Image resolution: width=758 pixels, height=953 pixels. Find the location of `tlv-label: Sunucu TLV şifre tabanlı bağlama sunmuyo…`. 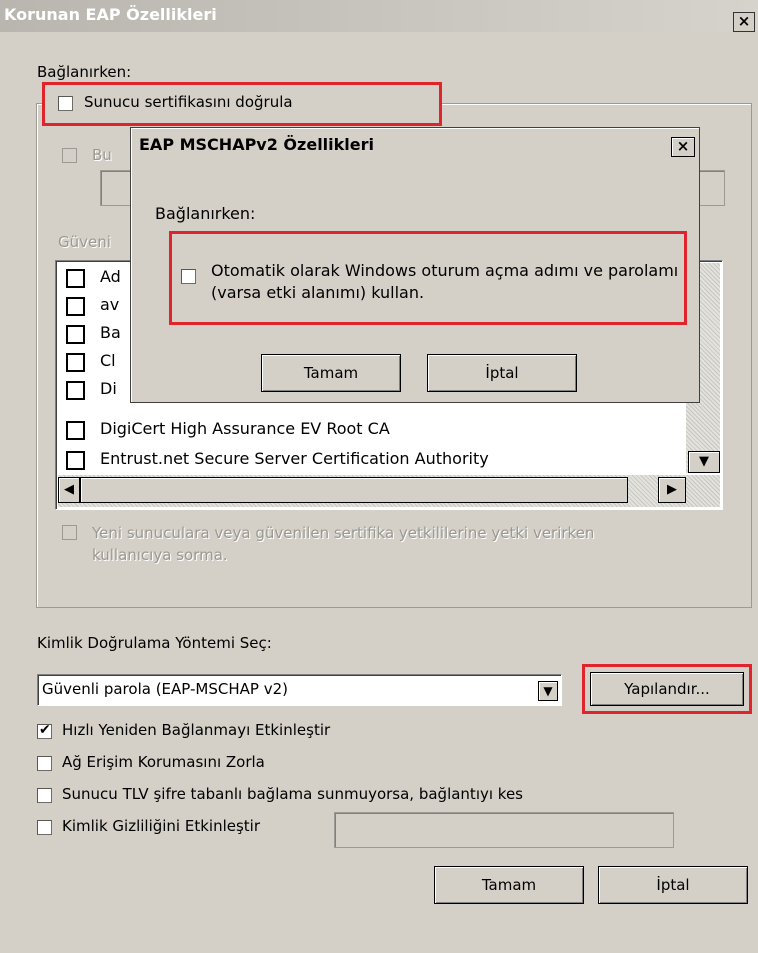

tlv-label: Sunucu TLV şifre tabanlı bağlama sunmuyo… is located at coordinates (292, 794).